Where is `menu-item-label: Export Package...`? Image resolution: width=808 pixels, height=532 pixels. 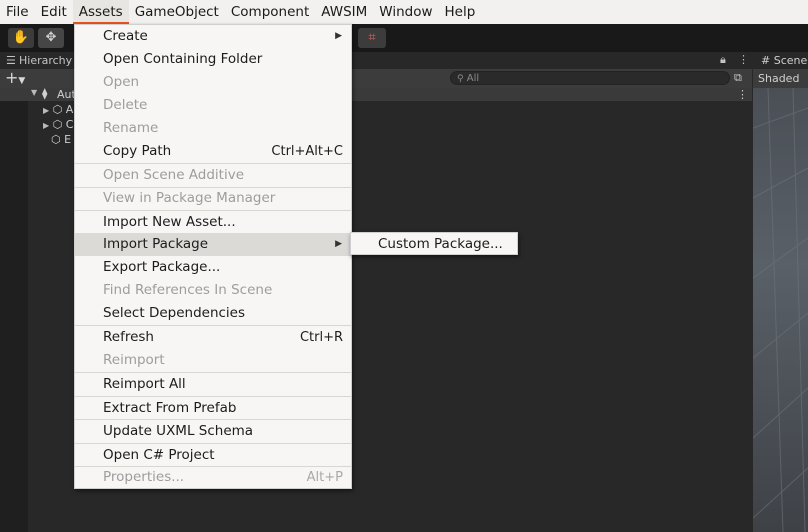
menu-item-label: Export Package... is located at coordinates (162, 267).